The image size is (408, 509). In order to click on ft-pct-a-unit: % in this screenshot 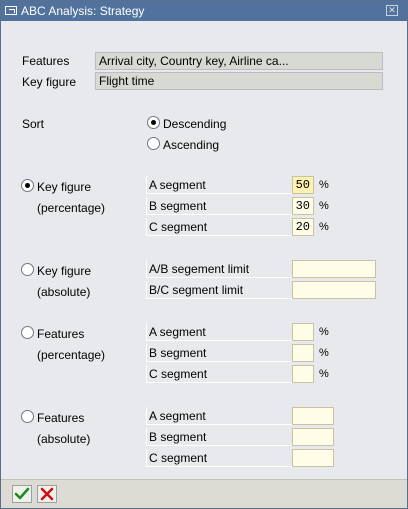, I will do `click(324, 332)`.